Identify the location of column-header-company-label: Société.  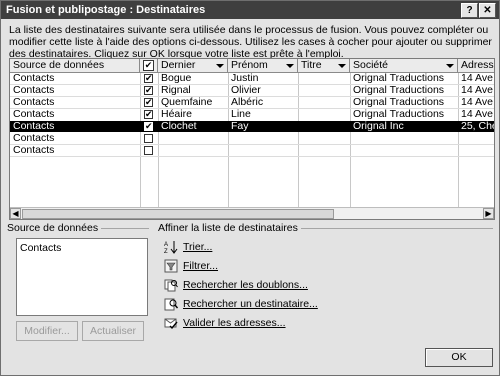
(371, 65).